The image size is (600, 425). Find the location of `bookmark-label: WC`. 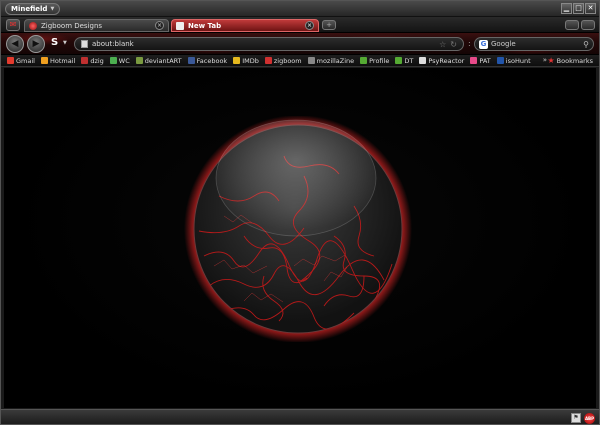

bookmark-label: WC is located at coordinates (124, 60).